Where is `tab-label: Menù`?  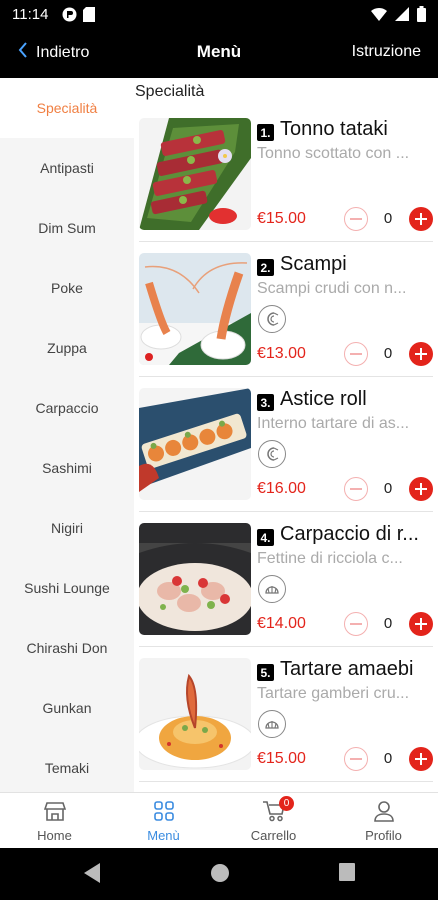 tab-label: Menù is located at coordinates (163, 835).